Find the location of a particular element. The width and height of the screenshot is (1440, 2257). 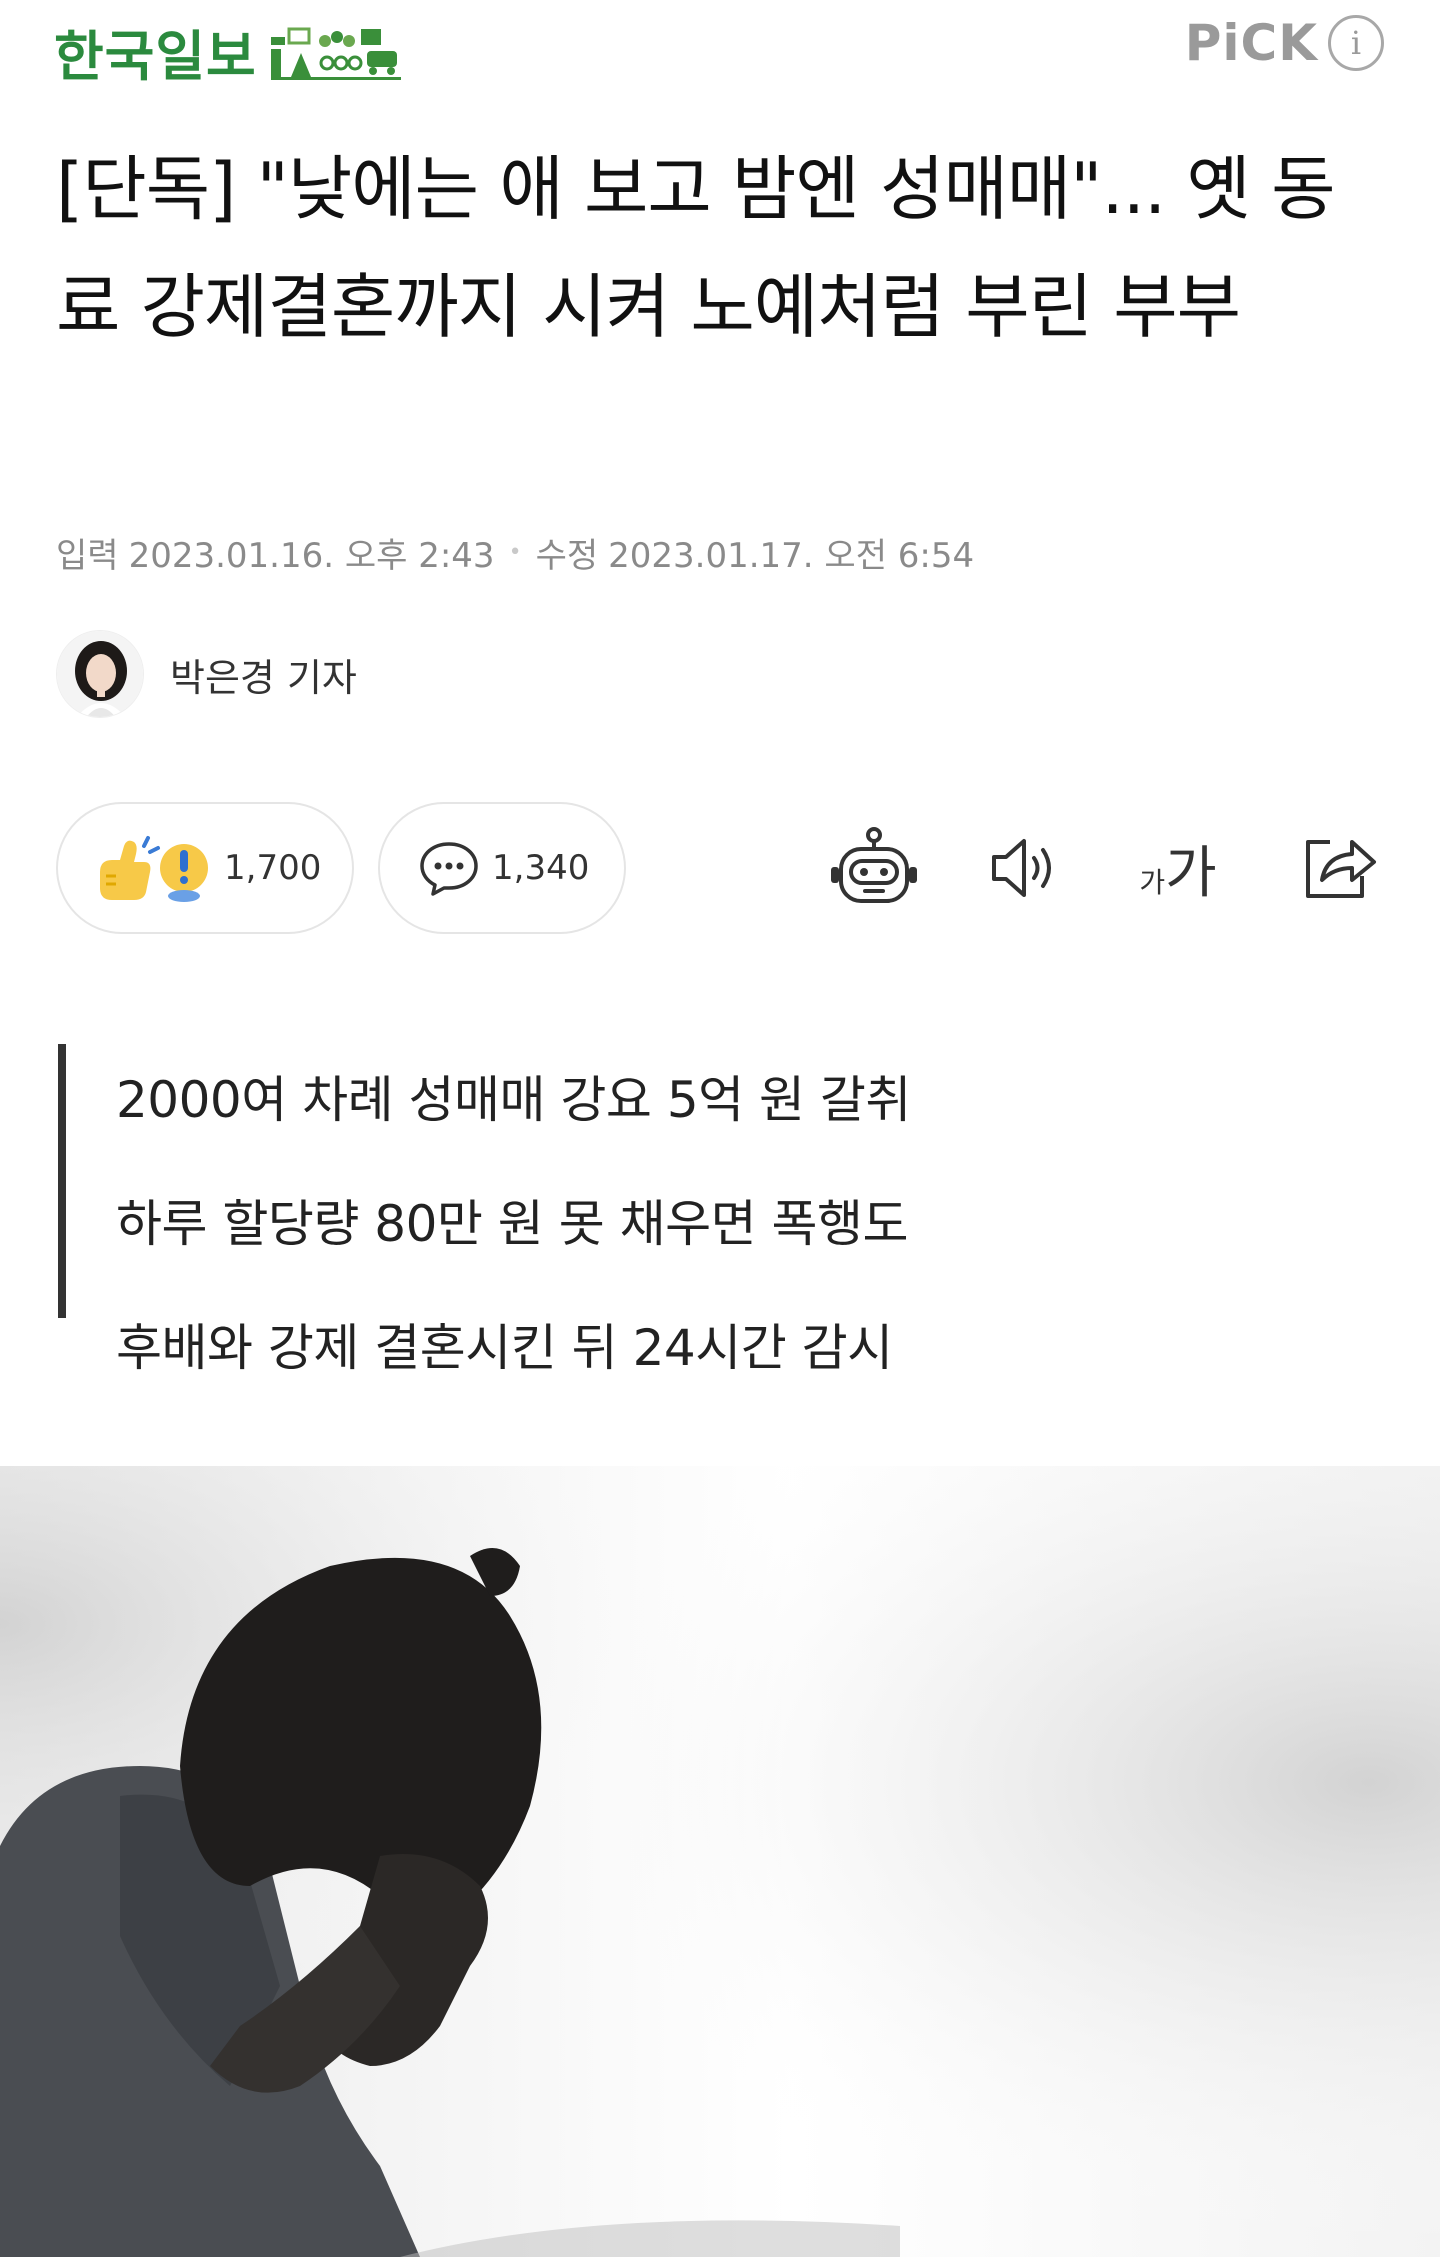

header: 한국일보 PiCK i is located at coordinates (720, 50).